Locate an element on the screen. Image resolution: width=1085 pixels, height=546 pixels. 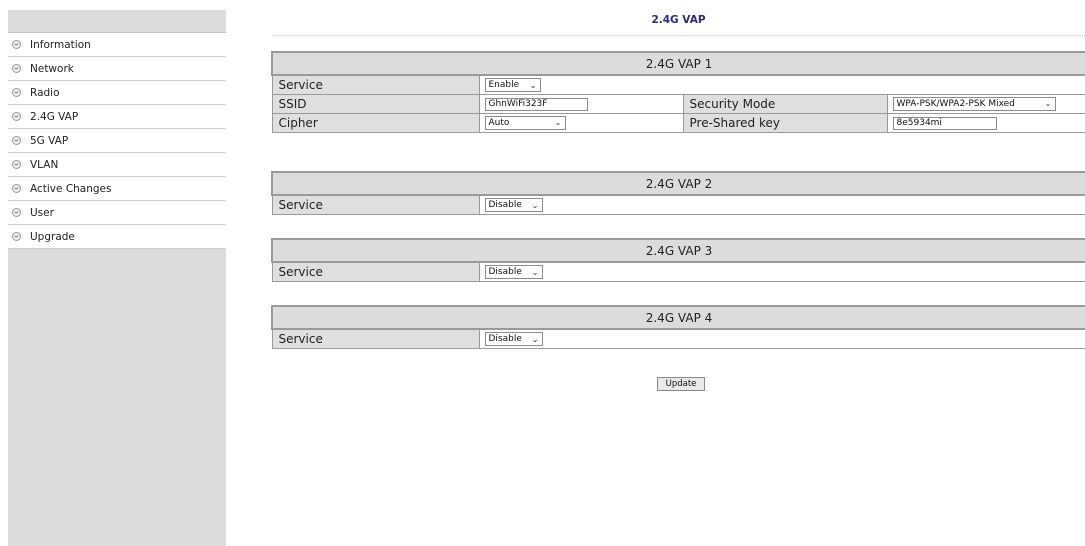
sidebar-item-label: Active Changes is located at coordinates (71, 188).